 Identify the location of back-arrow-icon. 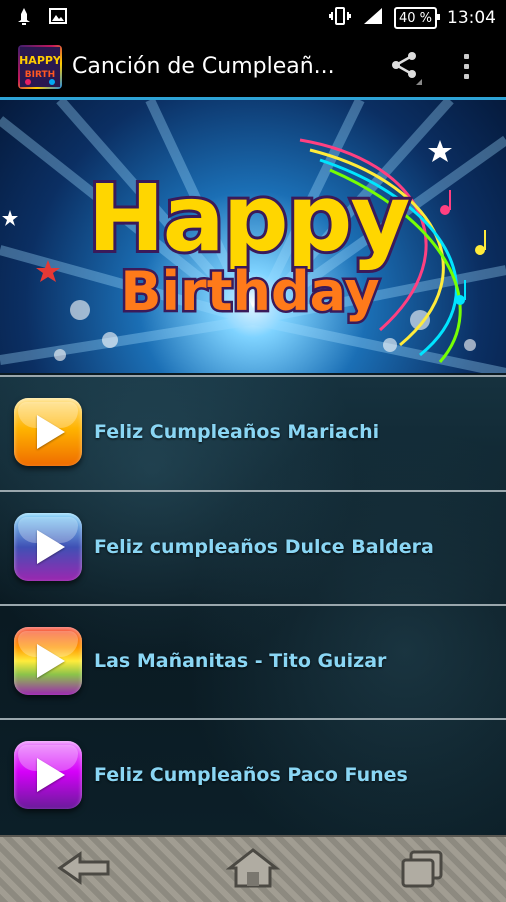
(84, 870).